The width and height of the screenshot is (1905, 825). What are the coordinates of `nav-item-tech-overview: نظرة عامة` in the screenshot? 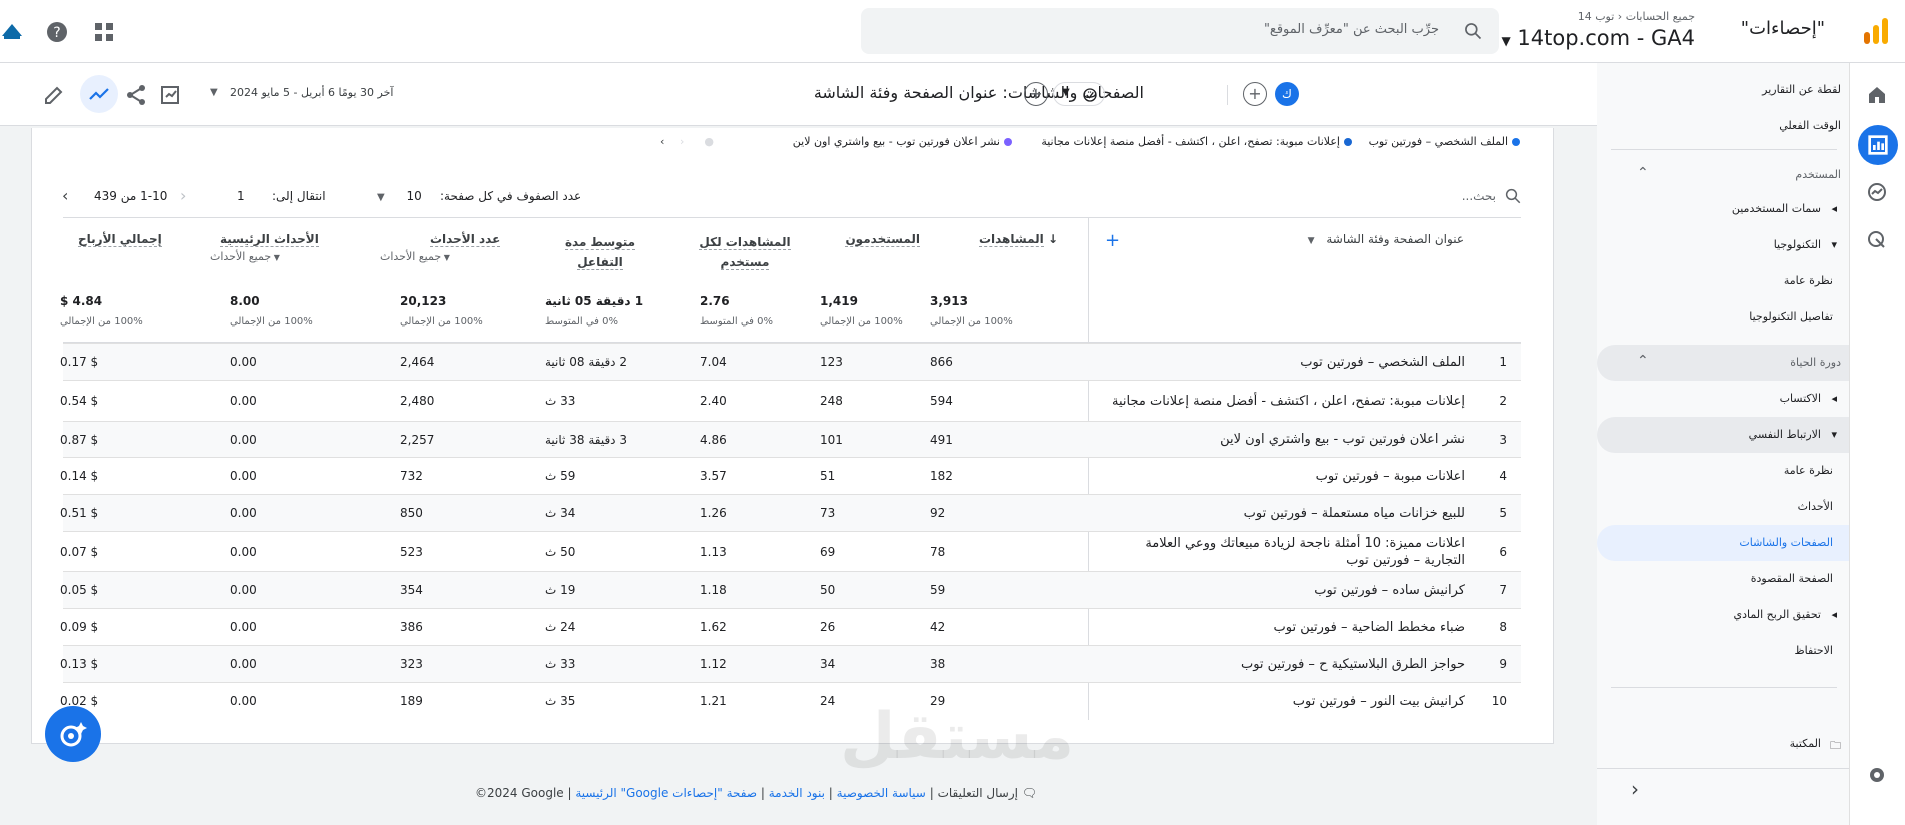 It's located at (1723, 281).